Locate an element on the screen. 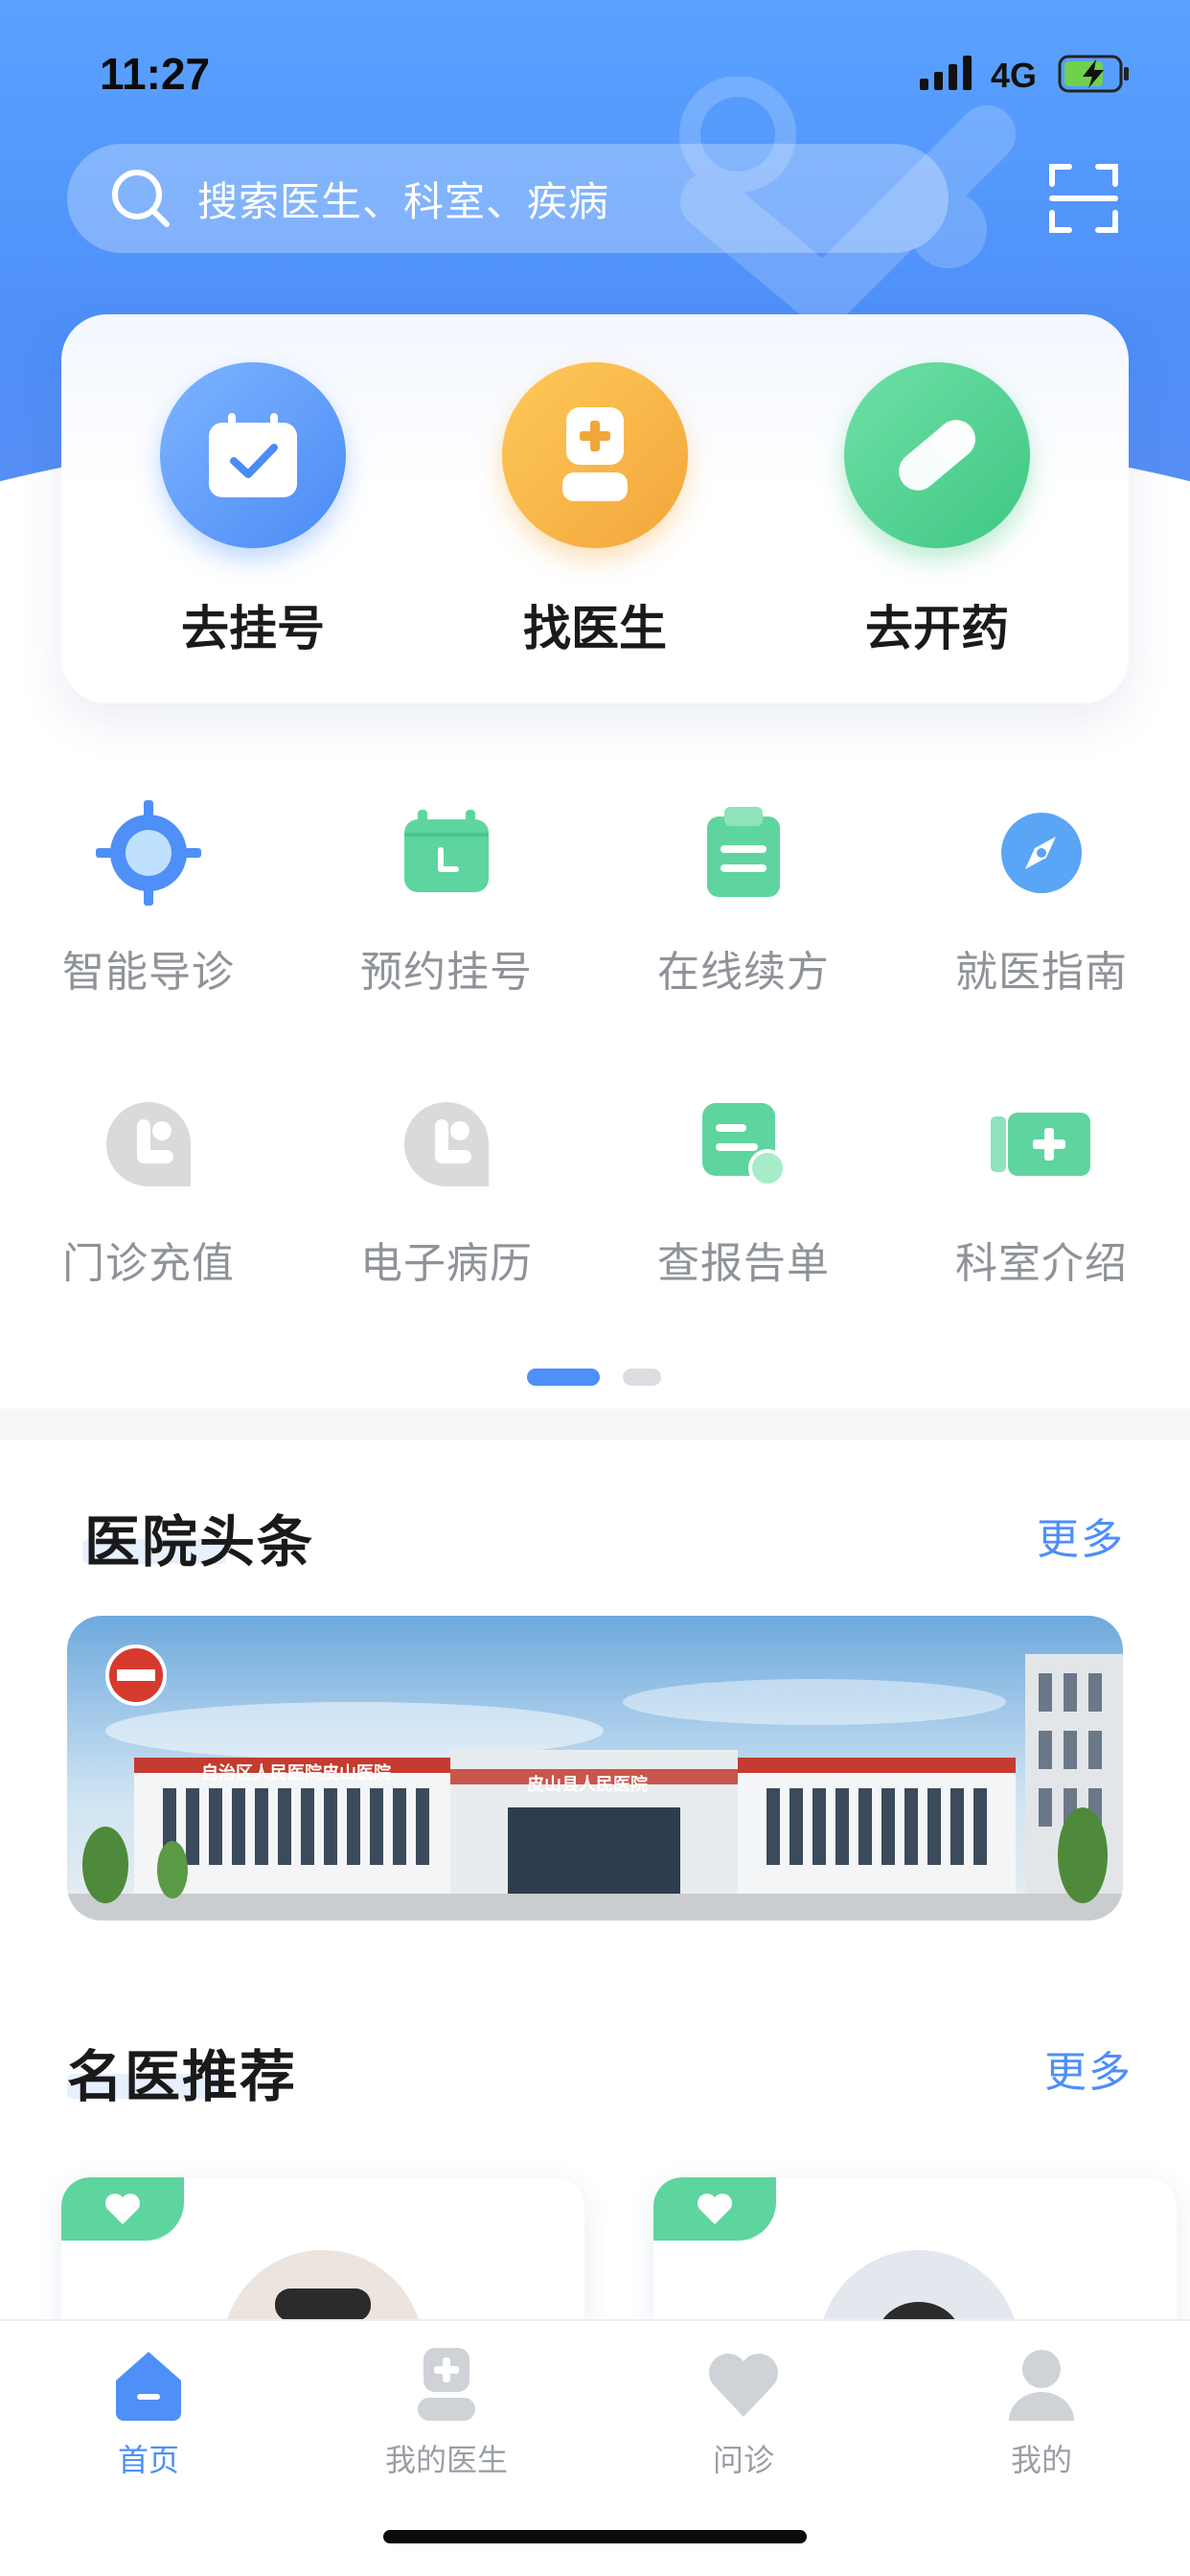 Image resolution: width=1190 pixels, height=2576 pixels. user-icon is located at coordinates (1041, 2386).